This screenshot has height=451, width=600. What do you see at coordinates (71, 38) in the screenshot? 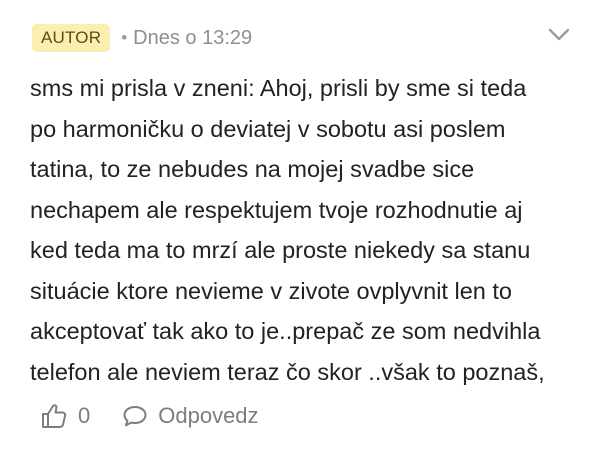
I see `author-badge: AUTOR` at bounding box center [71, 38].